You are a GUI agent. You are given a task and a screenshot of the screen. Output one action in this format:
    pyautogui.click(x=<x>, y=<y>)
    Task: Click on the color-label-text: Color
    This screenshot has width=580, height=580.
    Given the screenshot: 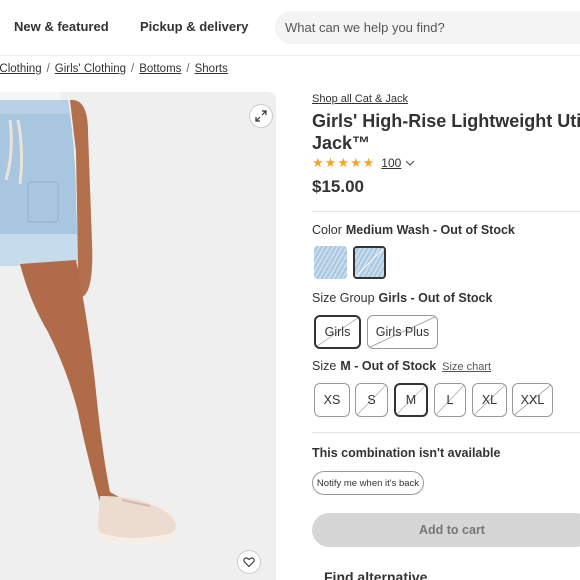 What is the action you would take?
    pyautogui.click(x=327, y=230)
    